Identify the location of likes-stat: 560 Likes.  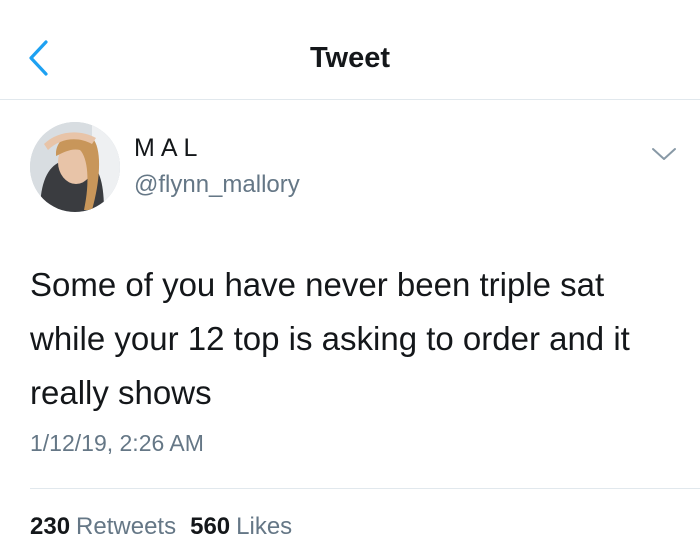
(241, 527).